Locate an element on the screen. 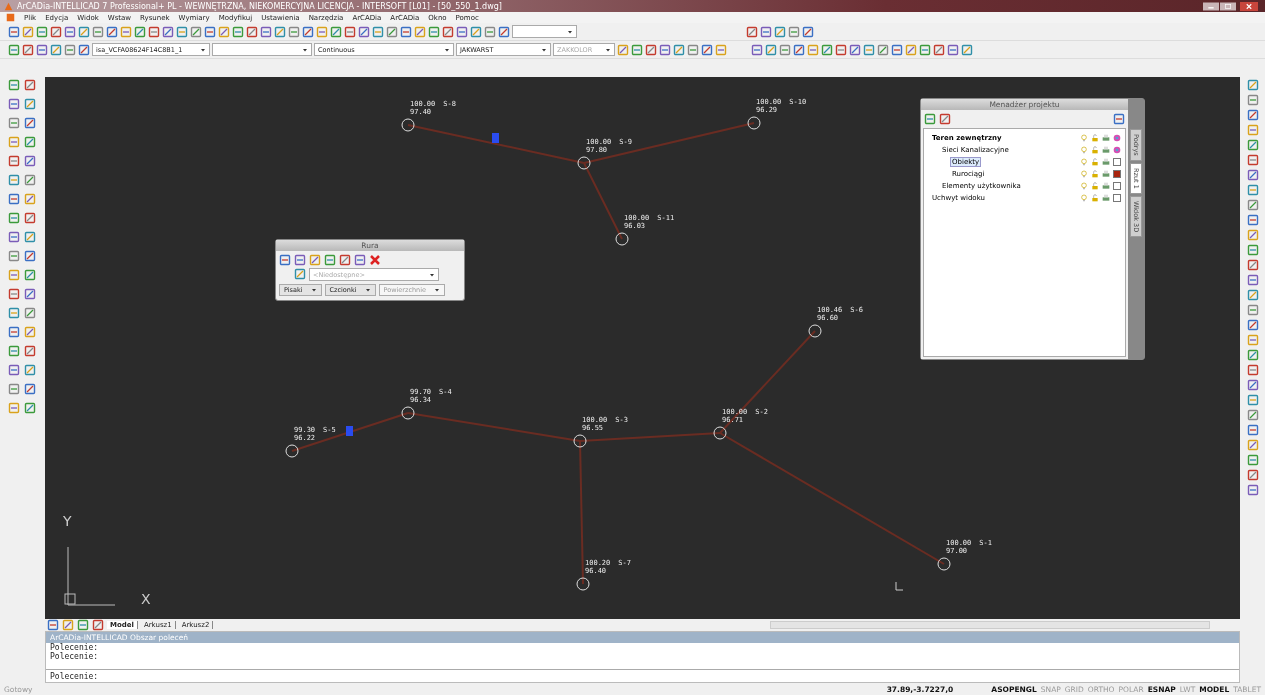 The image size is (1265, 695). restore-icon is located at coordinates (1228, 6).